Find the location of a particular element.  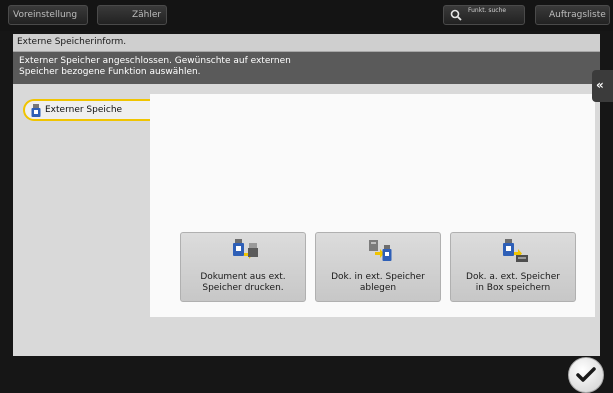

tab-external-memory: Externer Speiche is located at coordinates (93, 110).